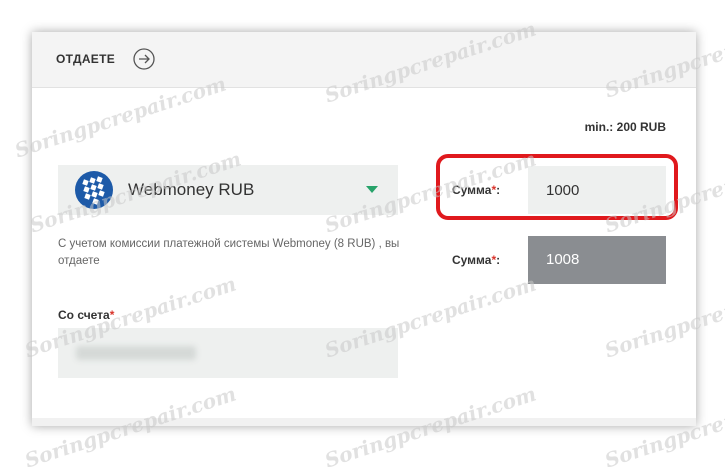 The width and height of the screenshot is (725, 473). I want to click on total-amount-display: 1008, so click(597, 260).